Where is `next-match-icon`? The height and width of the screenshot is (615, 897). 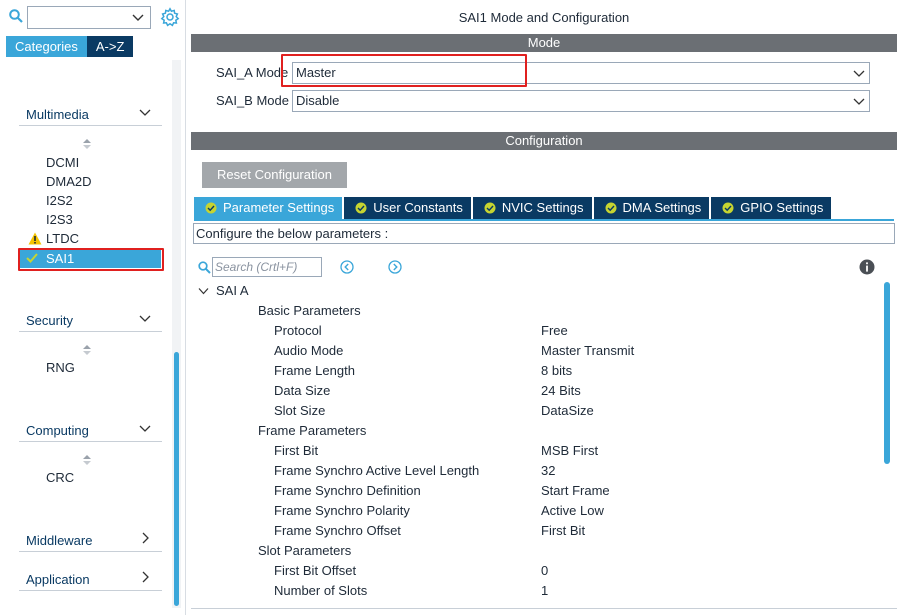
next-match-icon is located at coordinates (395, 267).